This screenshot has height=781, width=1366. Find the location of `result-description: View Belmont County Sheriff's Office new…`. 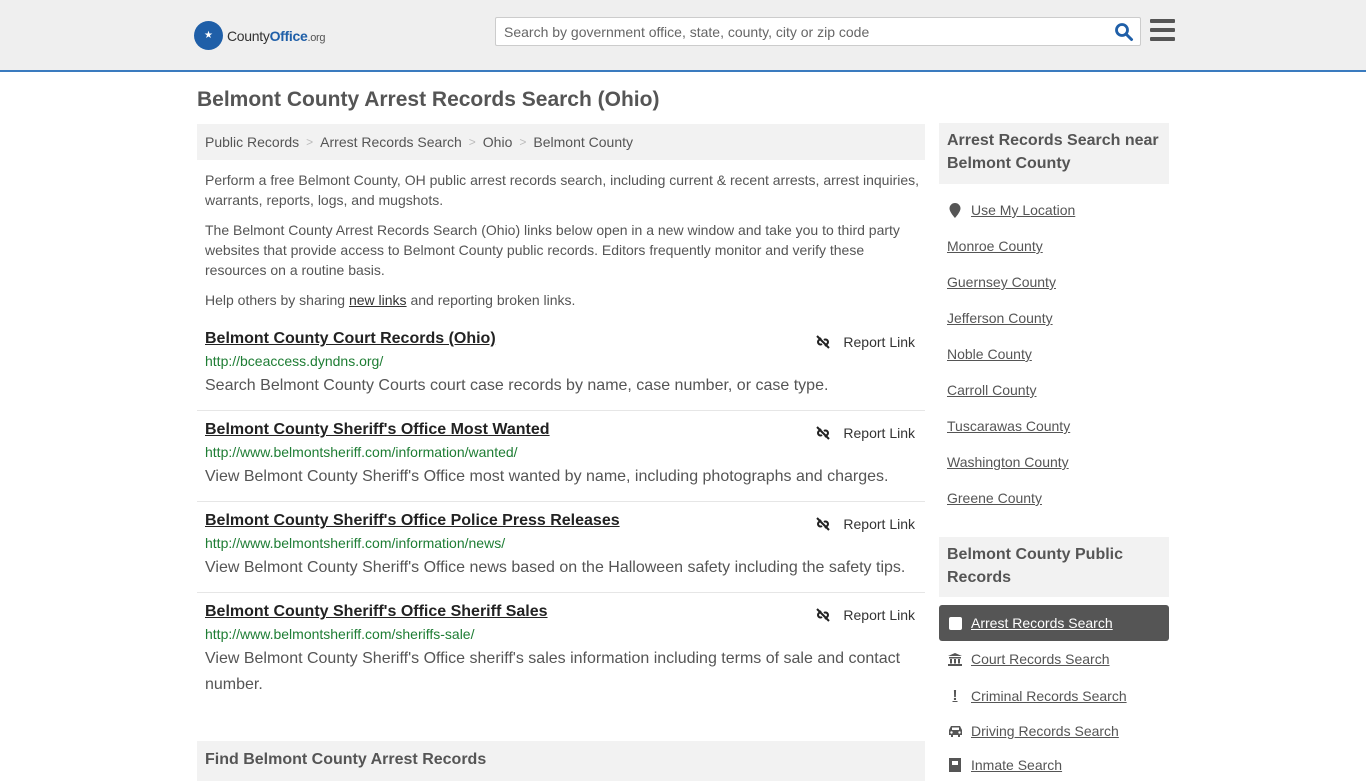

result-description: View Belmont County Sheriff's Office new… is located at coordinates (555, 567).